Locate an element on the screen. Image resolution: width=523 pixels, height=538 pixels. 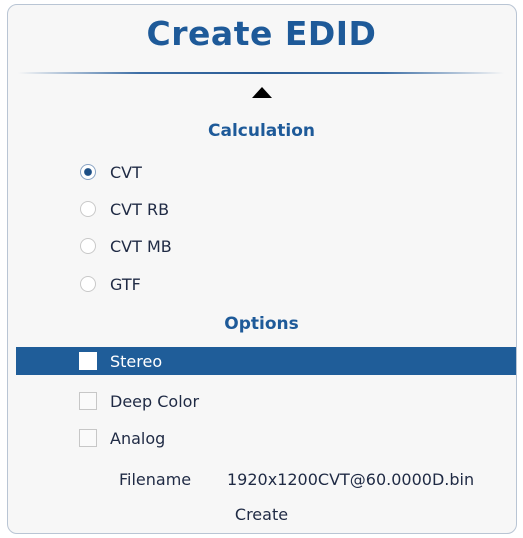
collapse-up-arrow-icon is located at coordinates (262, 92).